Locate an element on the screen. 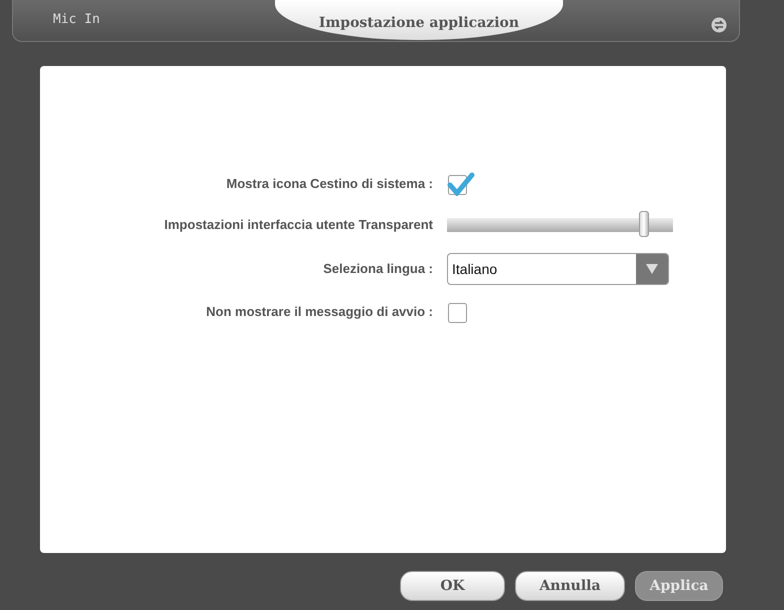 The width and height of the screenshot is (784, 610). checked-checkbox is located at coordinates (461, 184).